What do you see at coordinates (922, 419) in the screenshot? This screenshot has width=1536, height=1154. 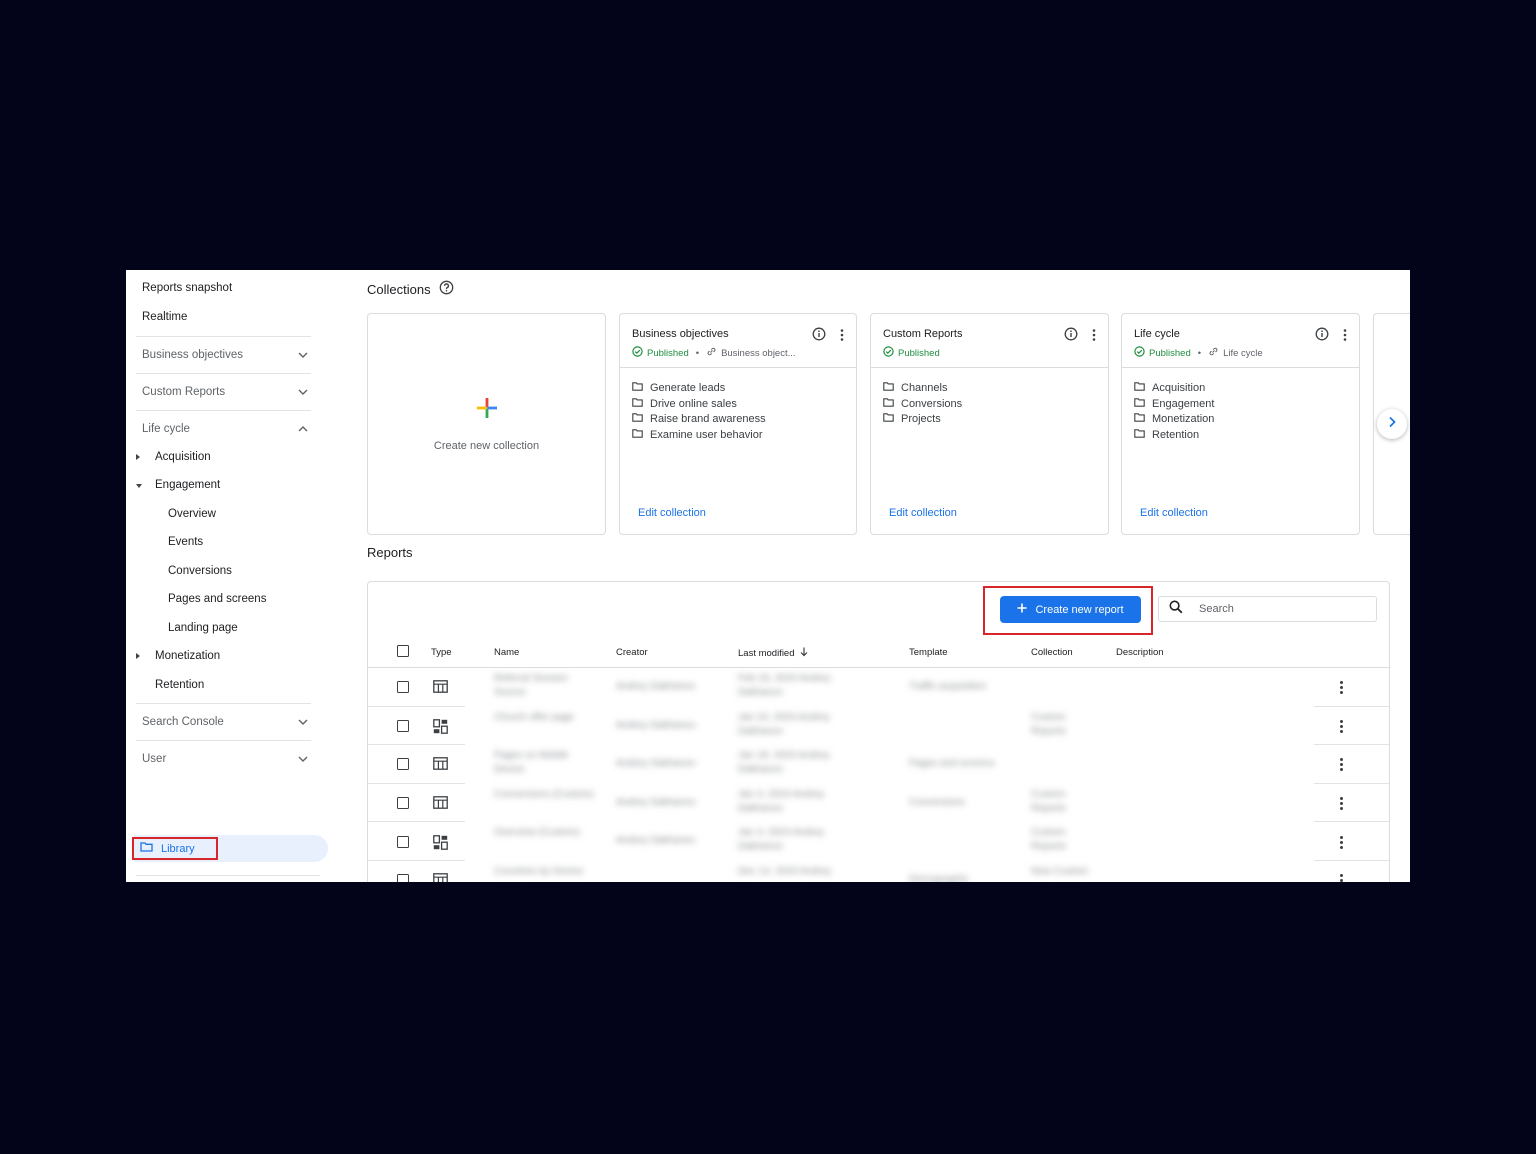 I see `folder-item: Projects` at bounding box center [922, 419].